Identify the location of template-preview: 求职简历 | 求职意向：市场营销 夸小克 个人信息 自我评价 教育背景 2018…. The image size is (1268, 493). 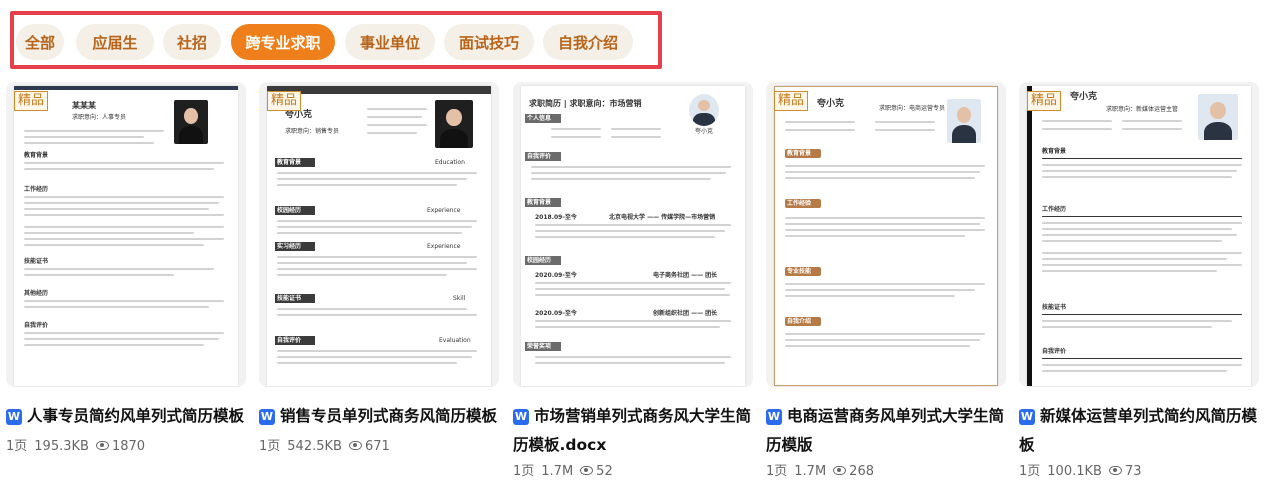
(633, 234).